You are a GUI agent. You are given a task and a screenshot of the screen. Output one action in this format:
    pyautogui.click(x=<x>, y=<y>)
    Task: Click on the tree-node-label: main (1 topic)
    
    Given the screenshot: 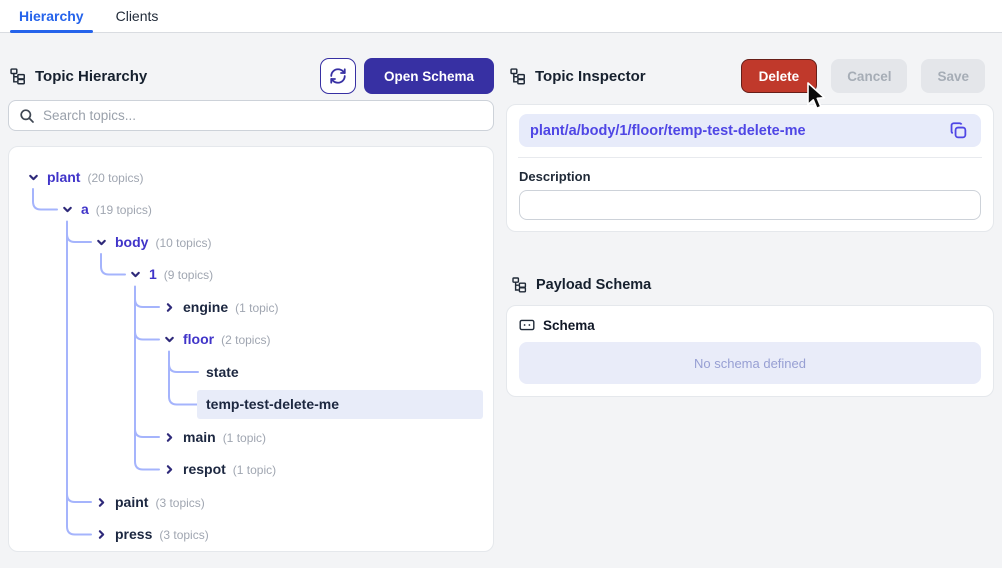 What is the action you would take?
    pyautogui.click(x=225, y=436)
    